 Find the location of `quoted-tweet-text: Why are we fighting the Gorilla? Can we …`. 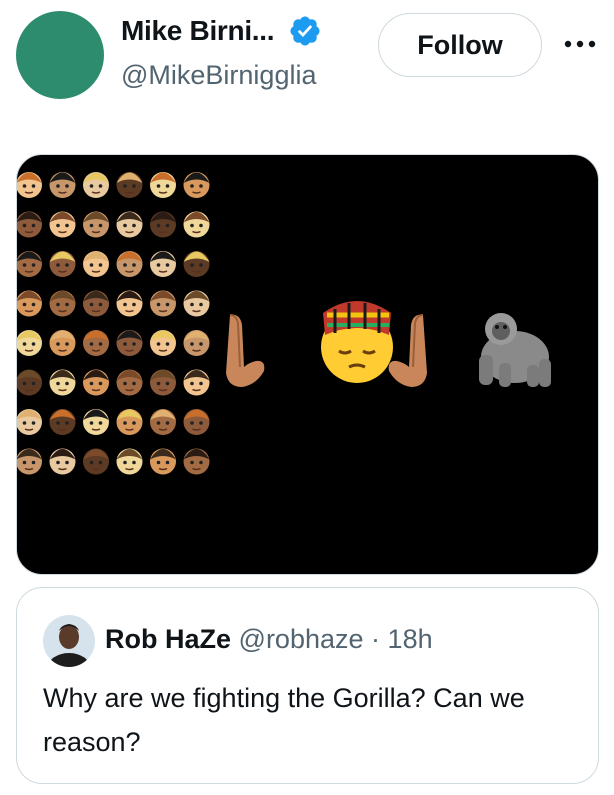

quoted-tweet-text: Why are we fighting the Gorilla? Can we … is located at coordinates (284, 720).